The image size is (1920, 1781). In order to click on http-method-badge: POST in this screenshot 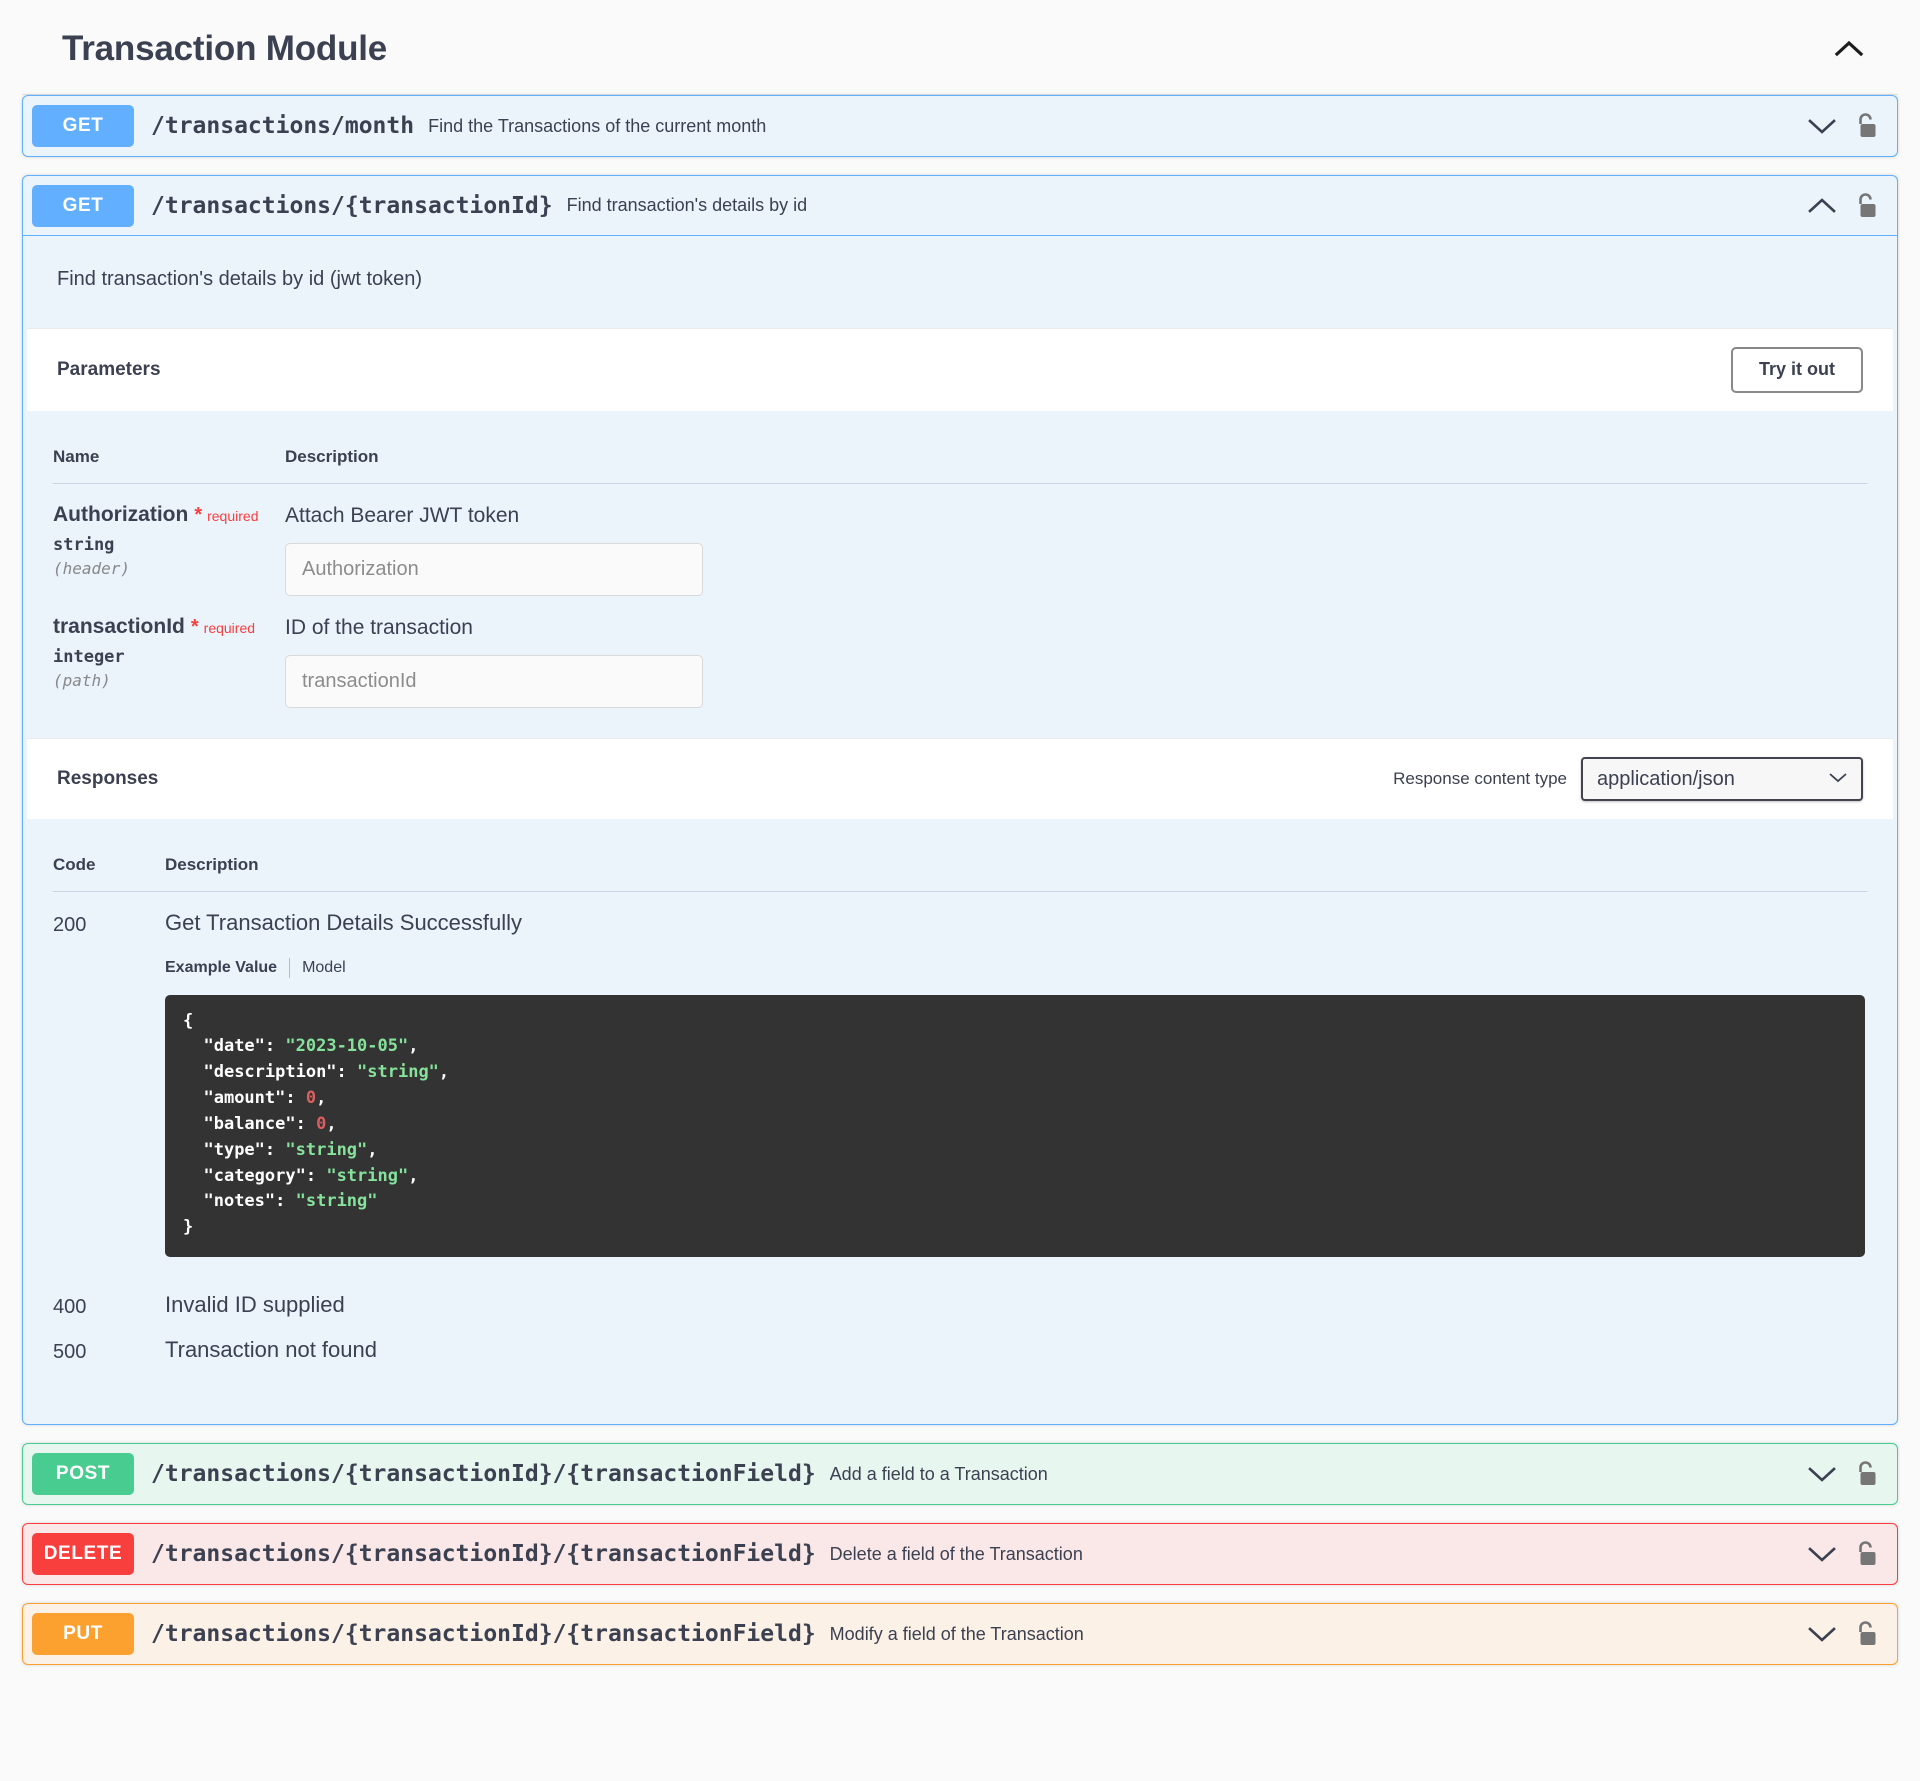, I will do `click(83, 1474)`.